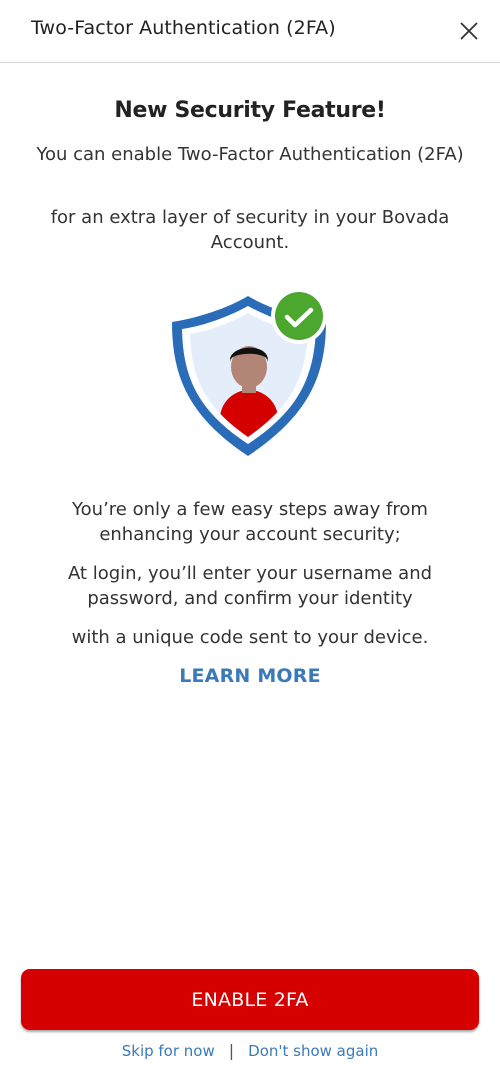  Describe the element at coordinates (250, 637) in the screenshot. I see `code-text: with a unique code sent to your device.` at that location.